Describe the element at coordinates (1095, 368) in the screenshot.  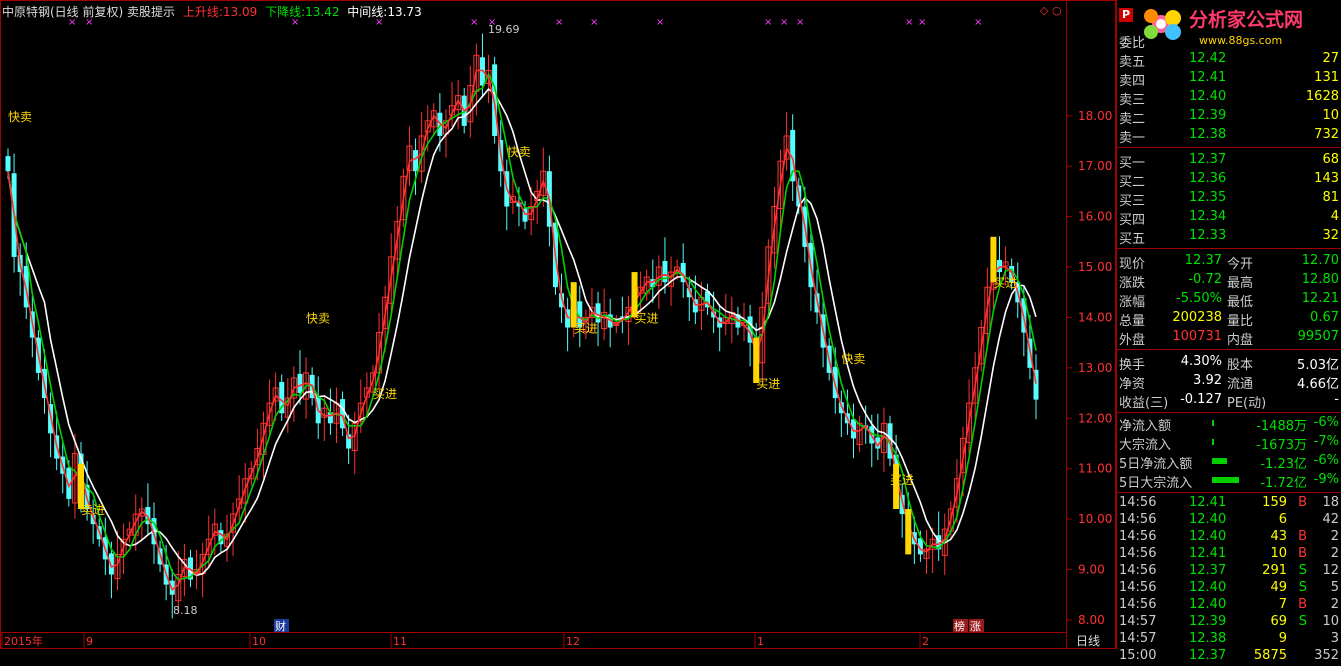
I see `y-tick-label: 13.00` at that location.